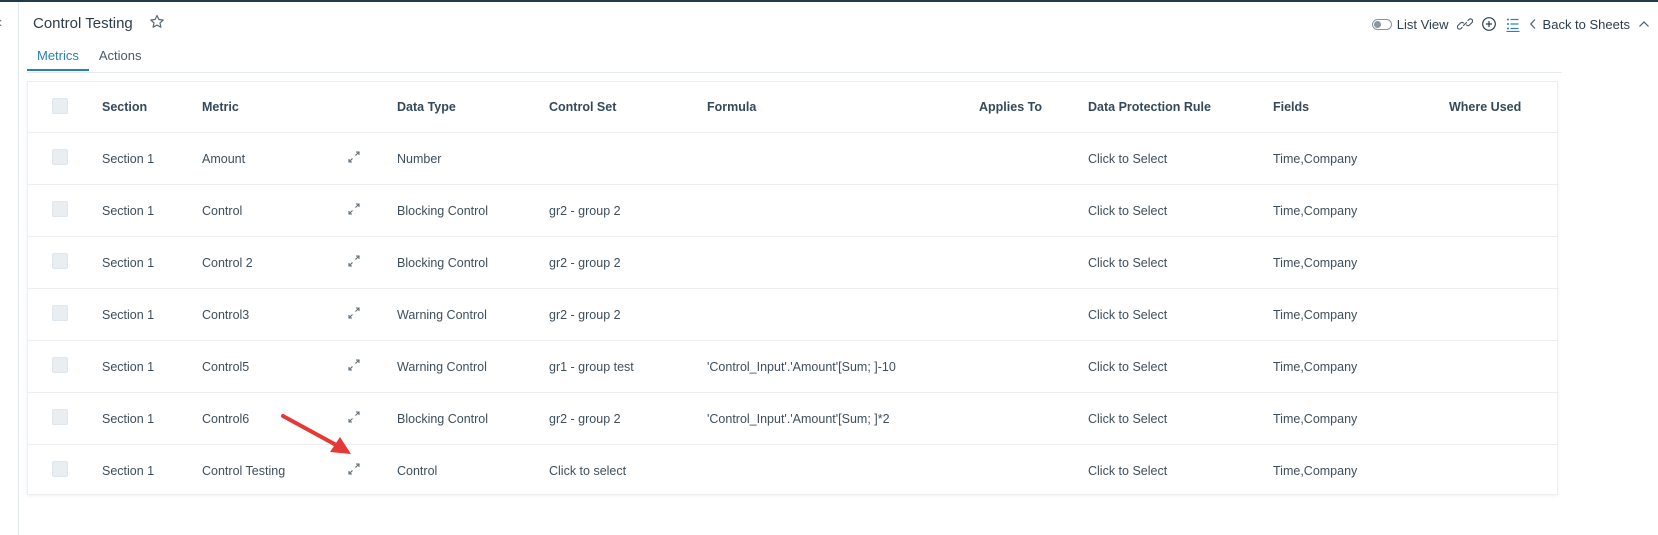 This screenshot has width=1658, height=535. I want to click on tab-metrics: Metrics, so click(58, 58).